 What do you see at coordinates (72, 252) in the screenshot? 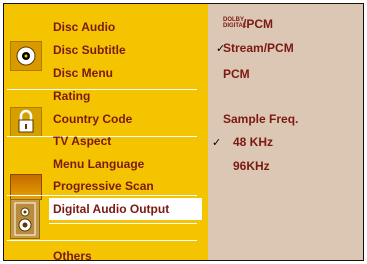
I see `menu-item-others: Others` at bounding box center [72, 252].